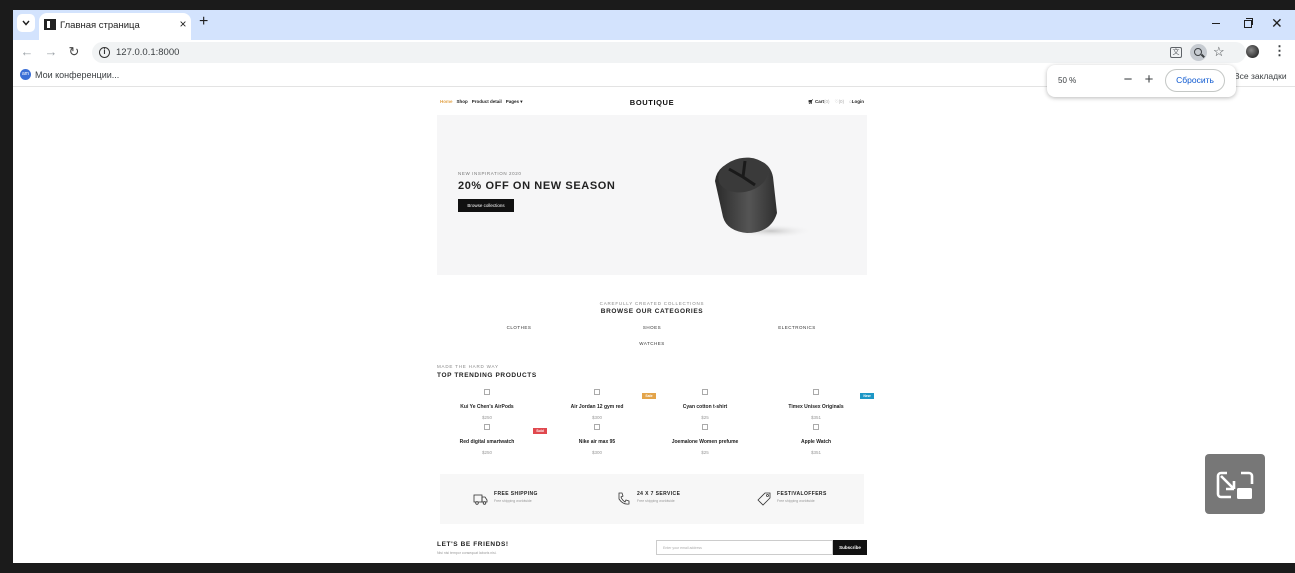 The image size is (1295, 573). I want to click on tag-icon, so click(764, 499).